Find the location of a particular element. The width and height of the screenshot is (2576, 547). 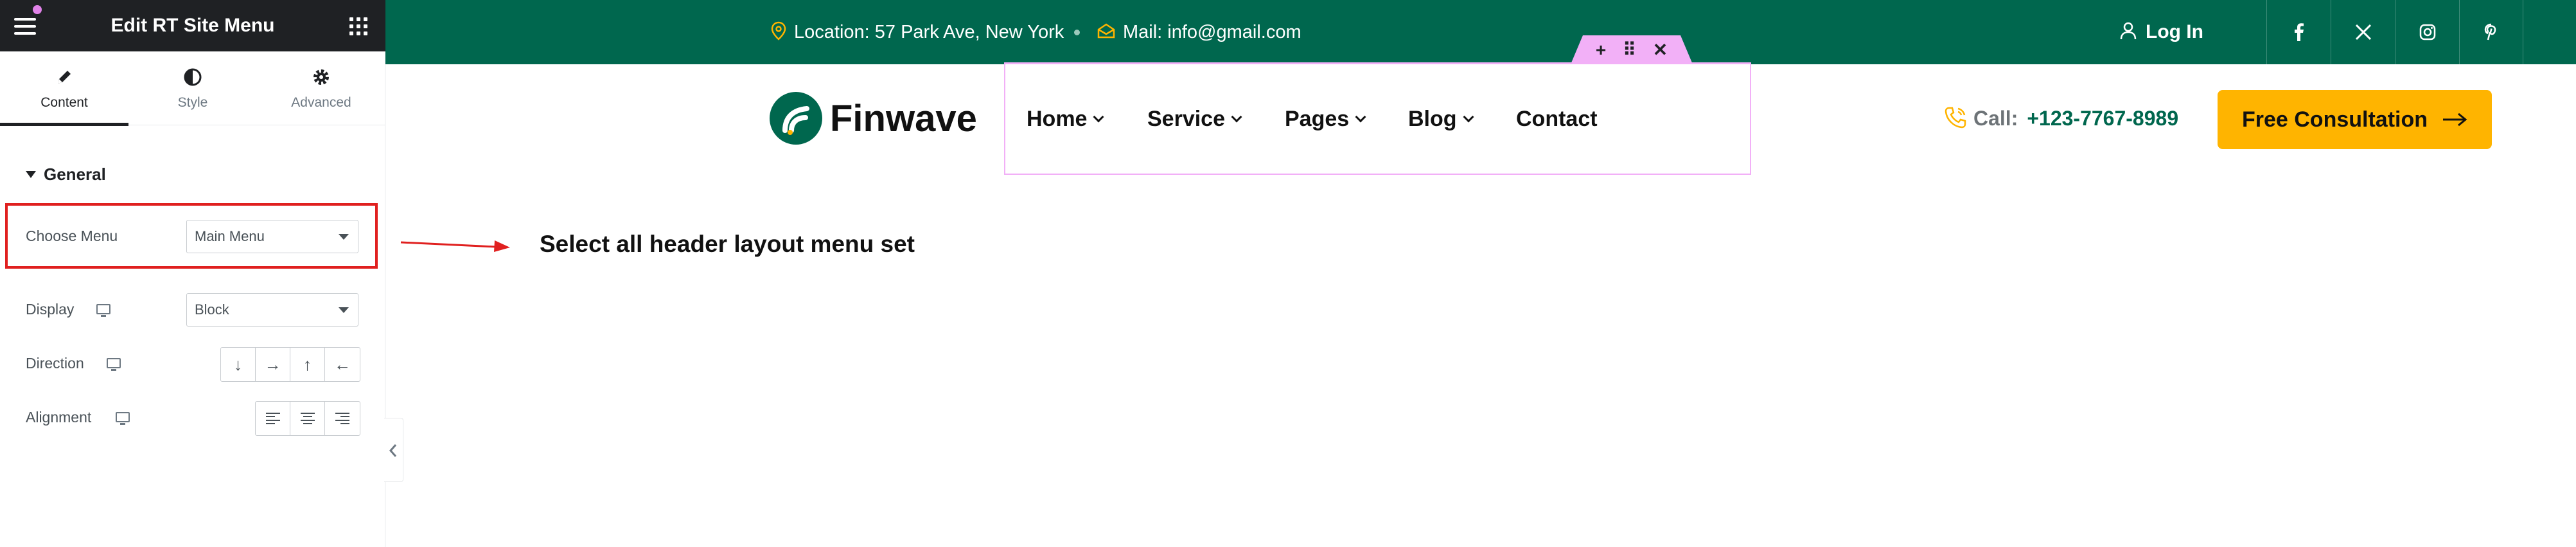

panel-header: Edit RT Site Menu is located at coordinates (192, 25).